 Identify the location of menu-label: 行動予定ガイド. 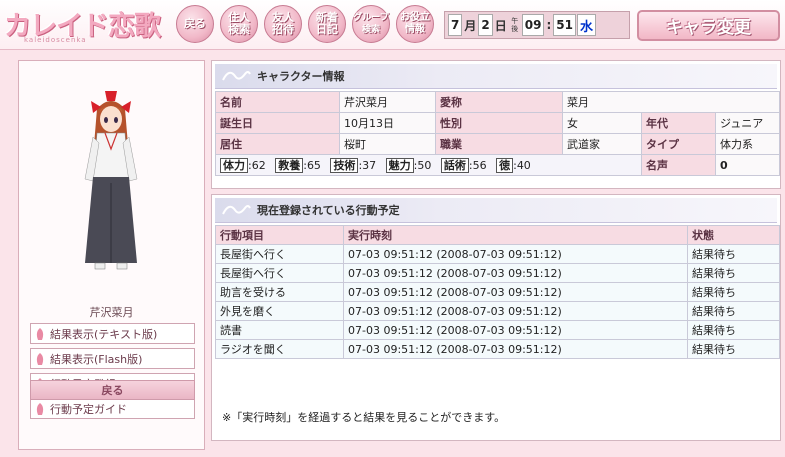
(88, 409).